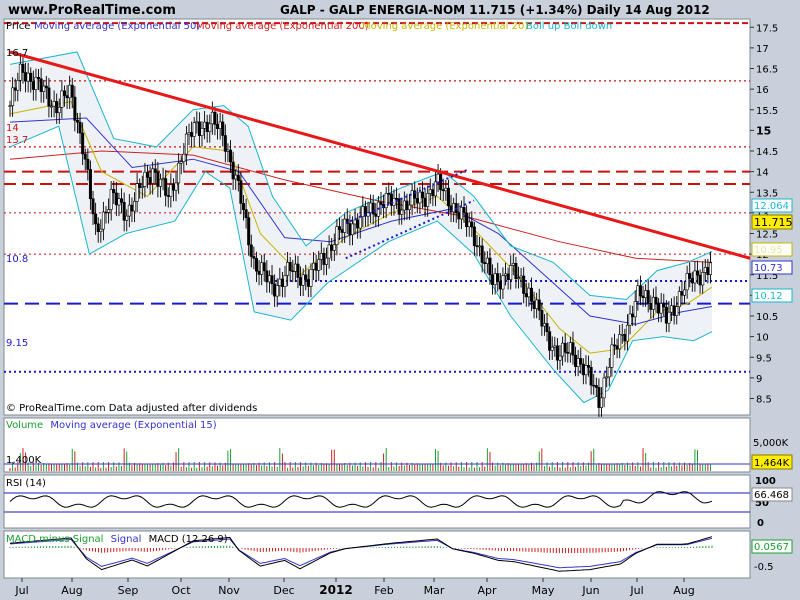 This screenshot has width=800, height=600. Describe the element at coordinates (21, 590) in the screenshot. I see `x-tick-label: Jul` at that location.